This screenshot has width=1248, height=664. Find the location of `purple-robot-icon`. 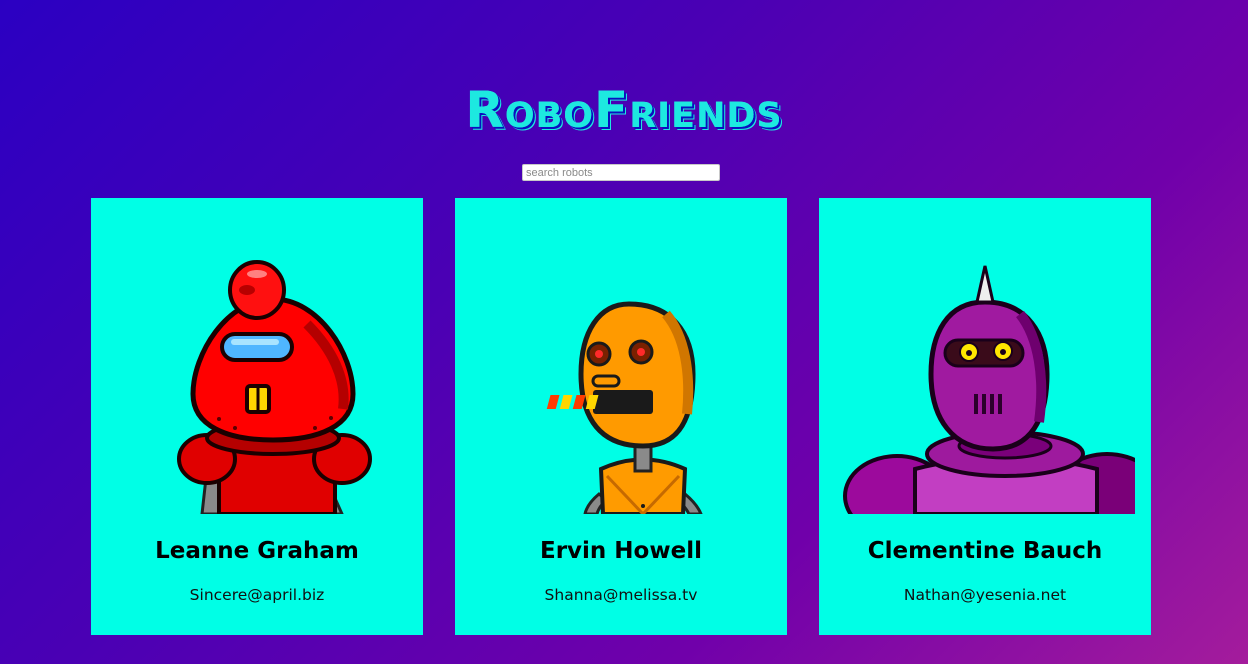

purple-robot-icon is located at coordinates (989, 389).